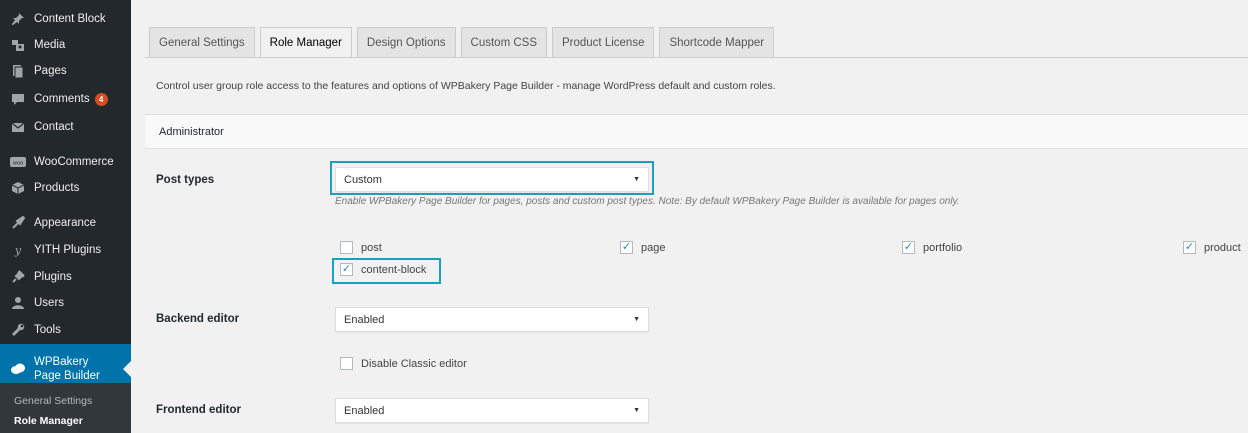 The width and height of the screenshot is (1248, 433). I want to click on sidebar-item-label: Content Block, so click(70, 19).